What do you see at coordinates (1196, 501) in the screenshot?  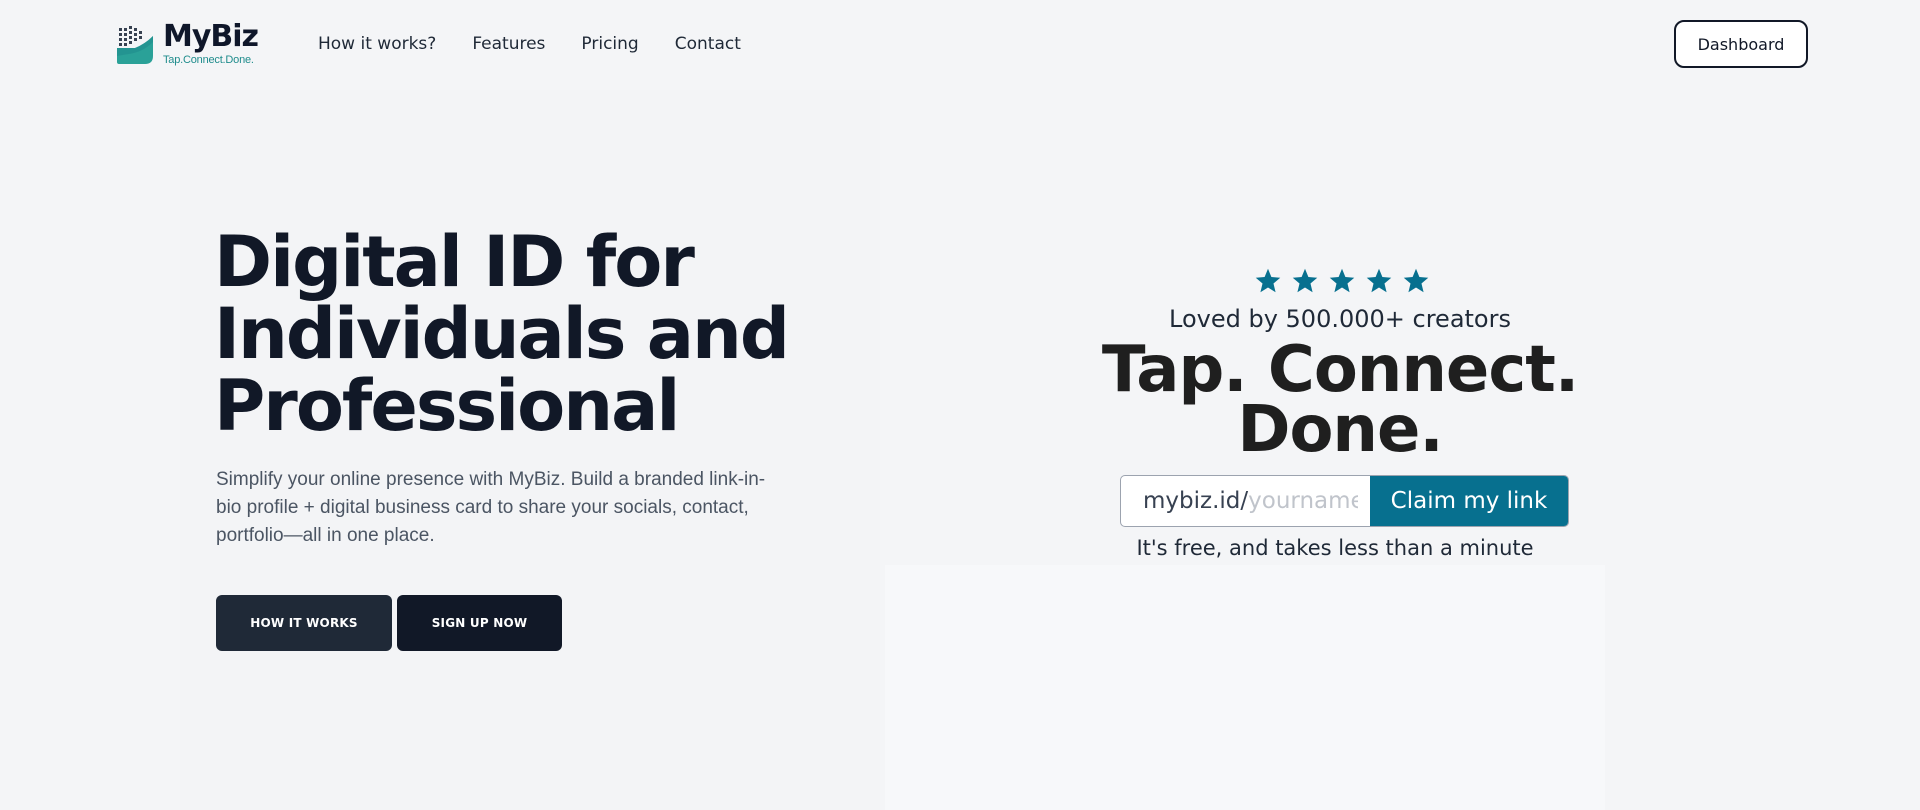 I see `claim-url-prefix: mybiz.id/` at bounding box center [1196, 501].